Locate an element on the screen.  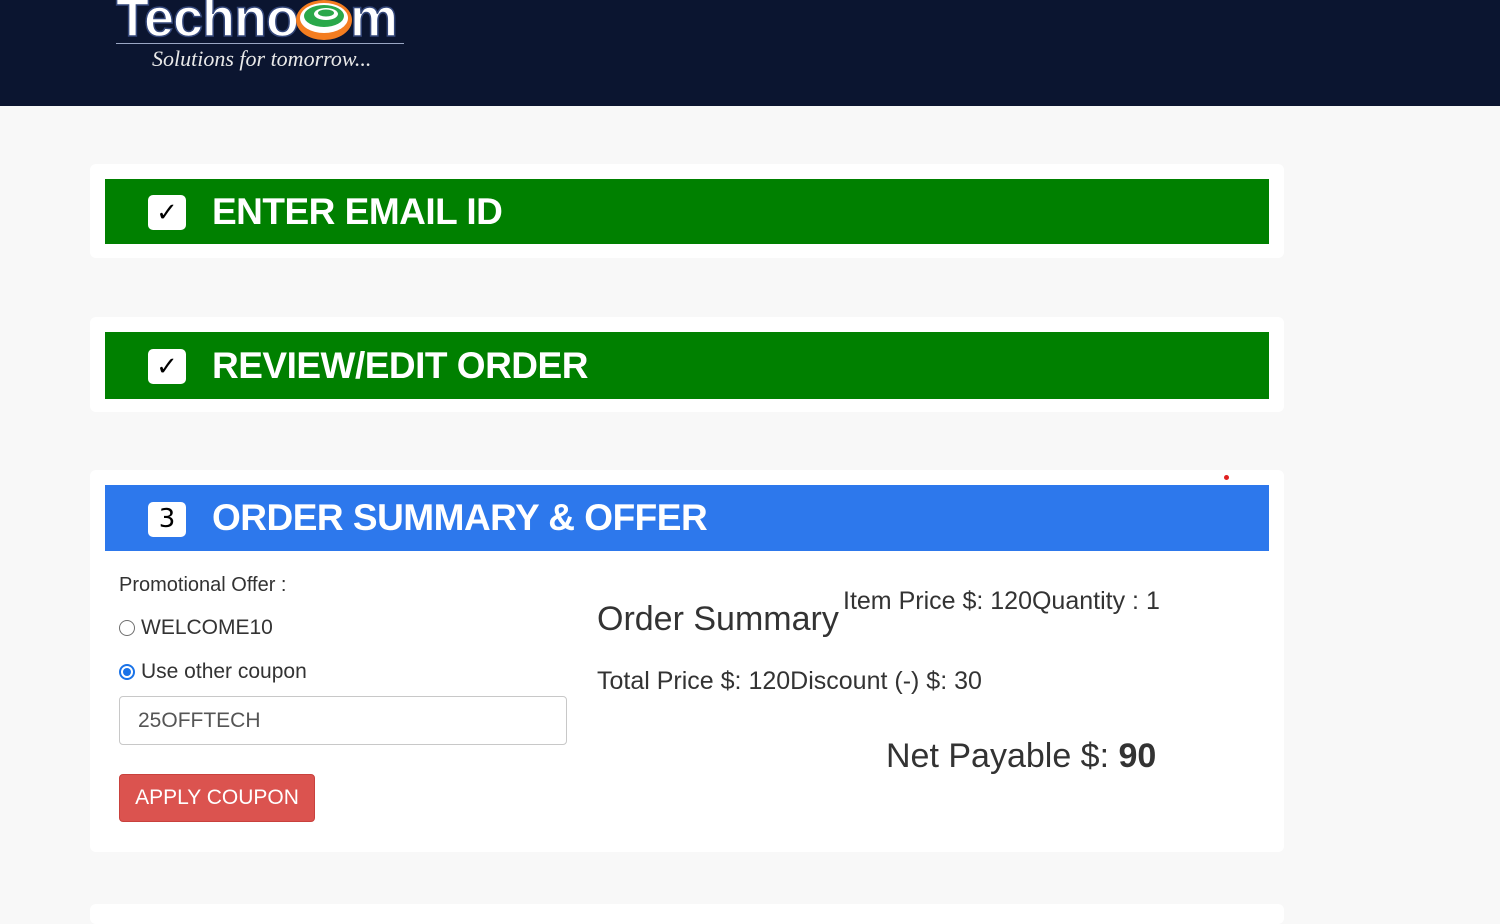
radio-checked-icon is located at coordinates (127, 672).